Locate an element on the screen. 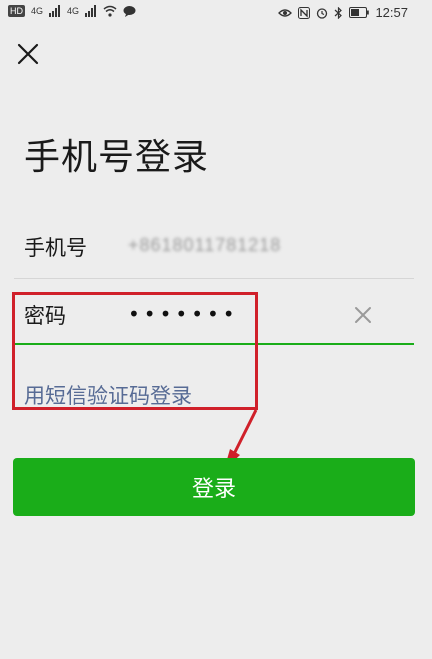  network-badge-1: 4G is located at coordinates (37, 11).